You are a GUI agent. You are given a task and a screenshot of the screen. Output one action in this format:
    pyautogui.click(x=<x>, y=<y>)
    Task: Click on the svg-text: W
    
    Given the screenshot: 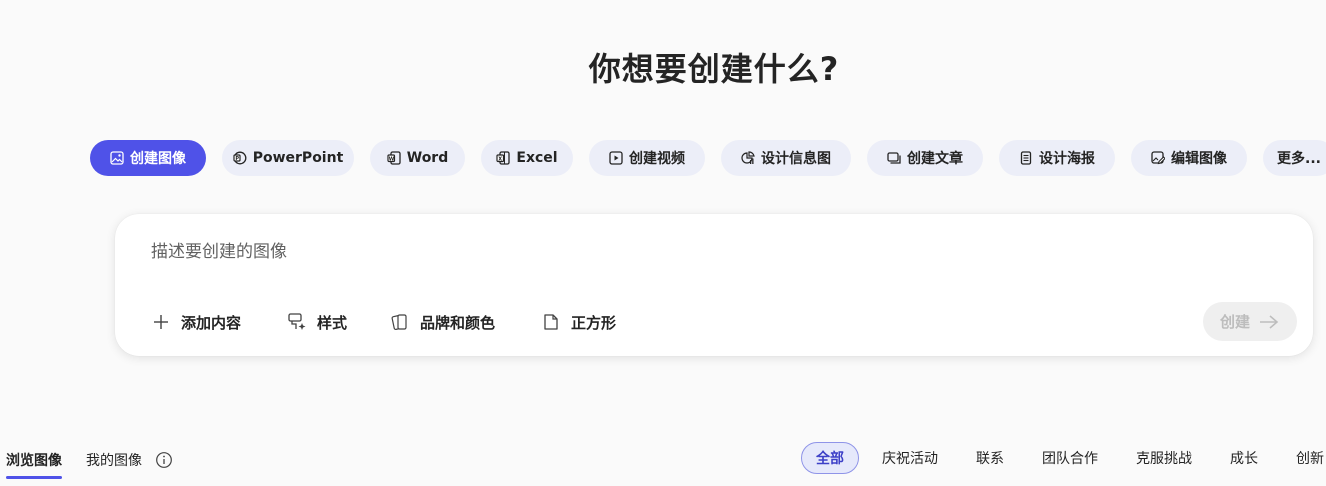 What is the action you would take?
    pyautogui.click(x=392, y=159)
    